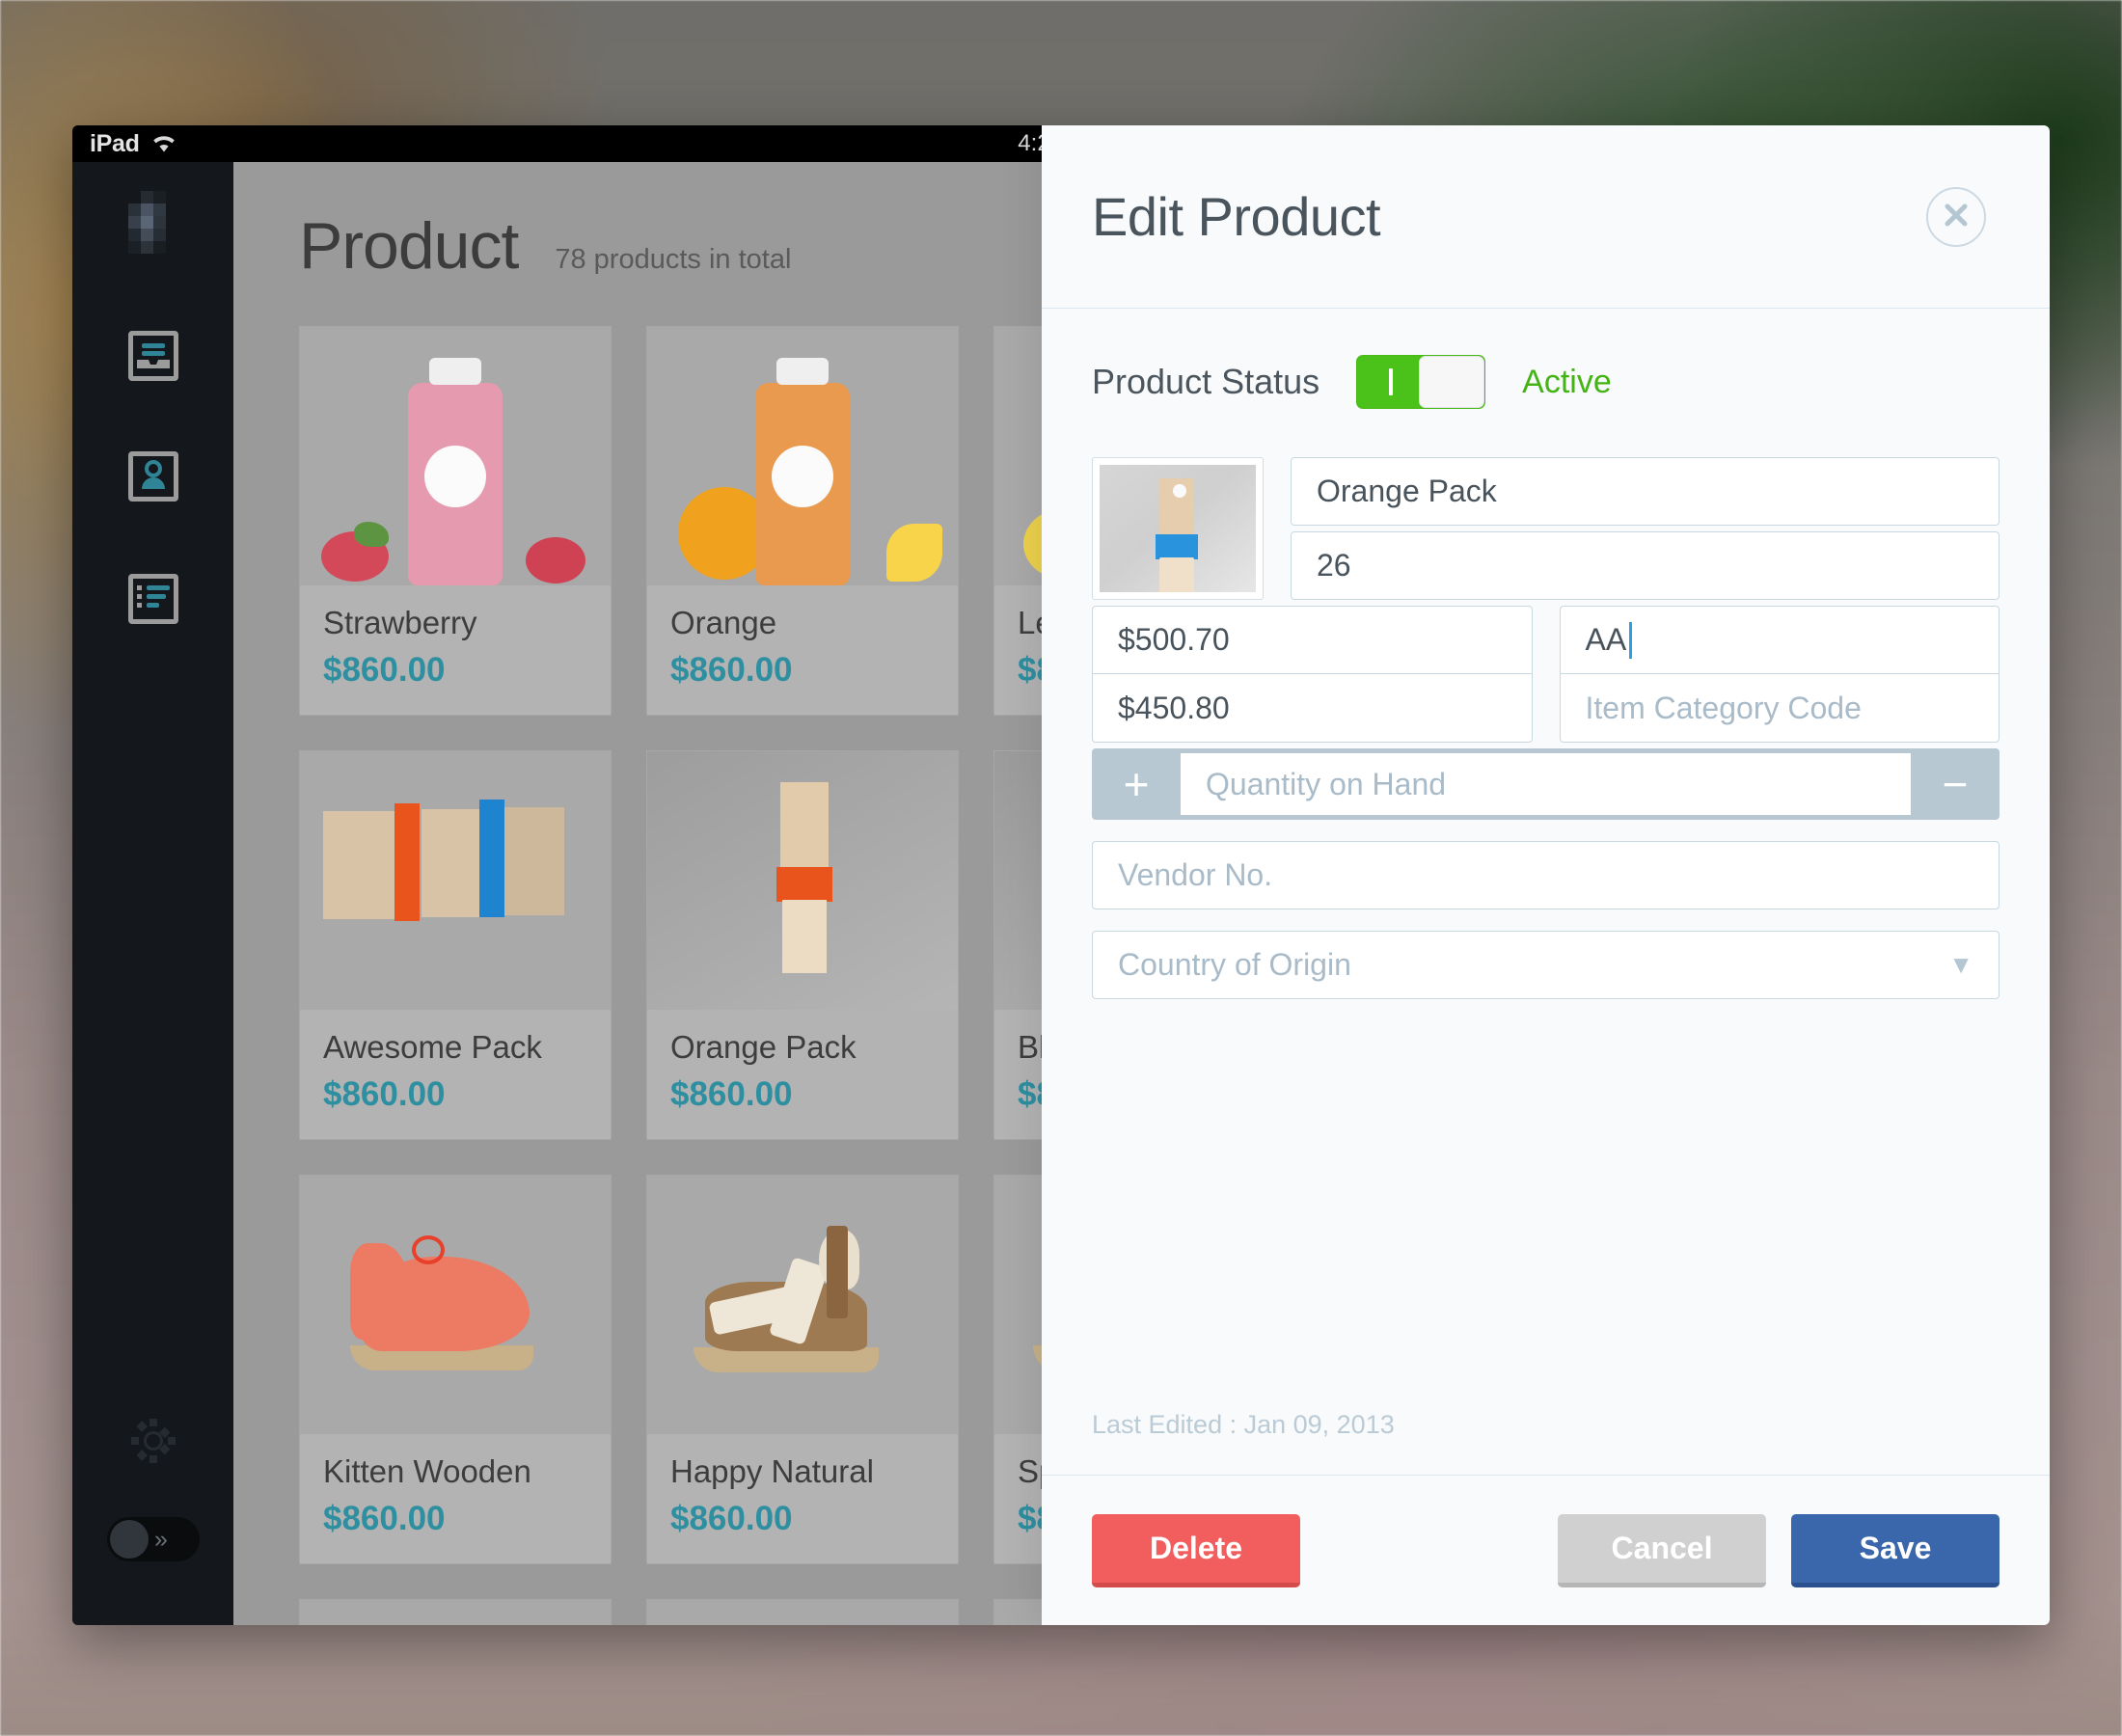 Image resolution: width=2122 pixels, height=1736 pixels. I want to click on product-no-input: 26, so click(1646, 566).